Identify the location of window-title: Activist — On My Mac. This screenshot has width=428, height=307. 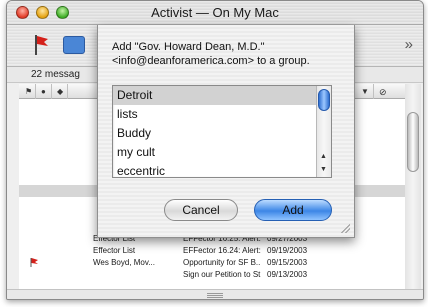
(215, 12).